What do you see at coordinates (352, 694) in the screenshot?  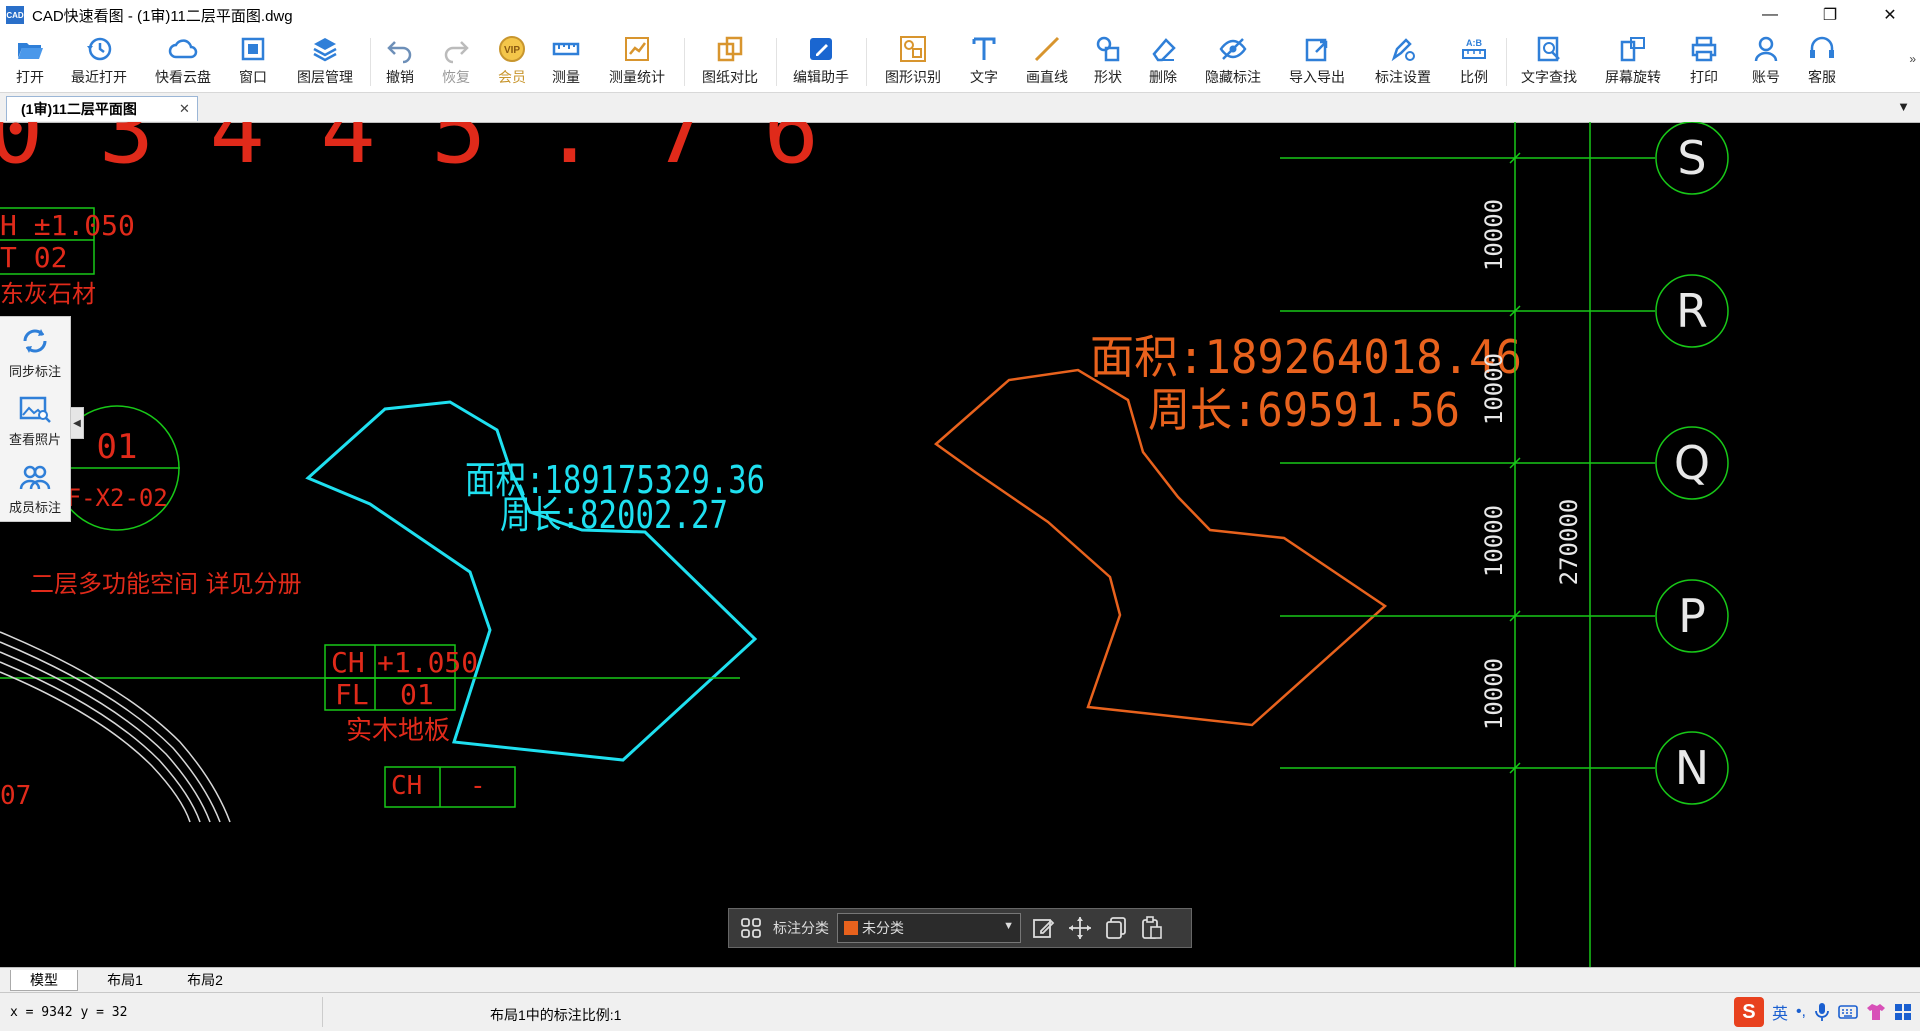 I see `tag2-fl: FL` at bounding box center [352, 694].